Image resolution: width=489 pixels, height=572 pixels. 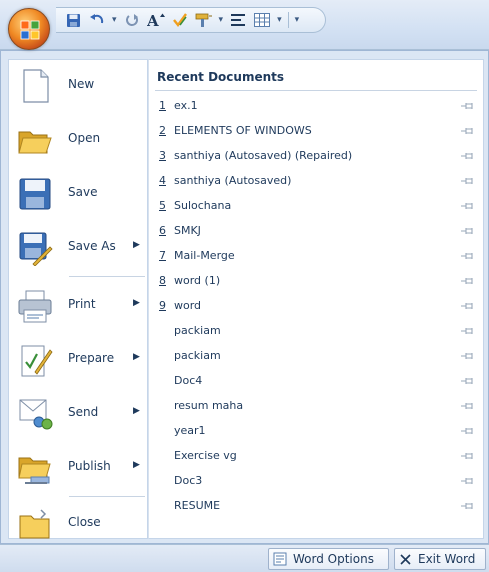 What do you see at coordinates (204, 255) in the screenshot?
I see `recent-document-name: Mail-Merge` at bounding box center [204, 255].